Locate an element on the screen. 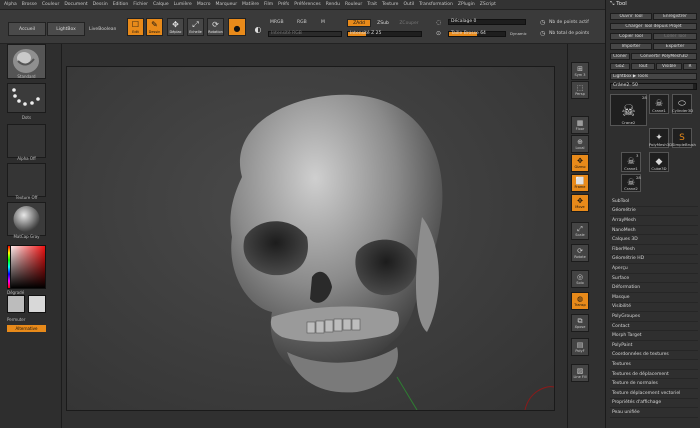 The image size is (700, 428). menu-item: Préfs is located at coordinates (283, 4).